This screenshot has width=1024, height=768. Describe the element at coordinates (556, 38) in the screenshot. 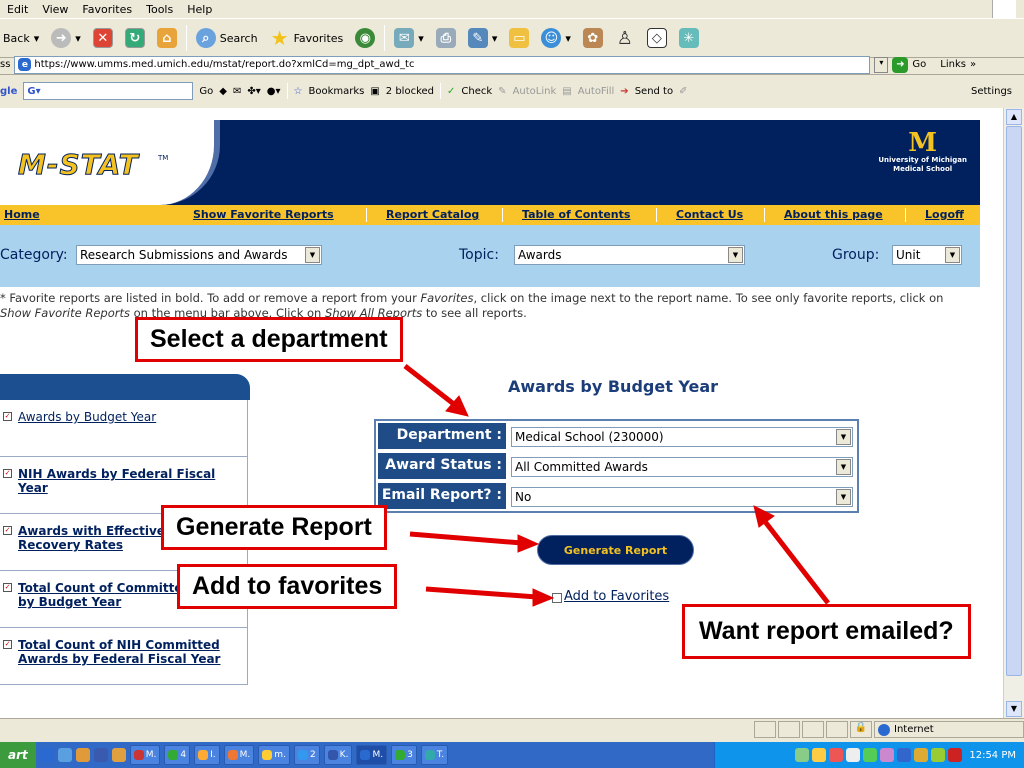

I see `messenger-button: ☺ ▾` at that location.